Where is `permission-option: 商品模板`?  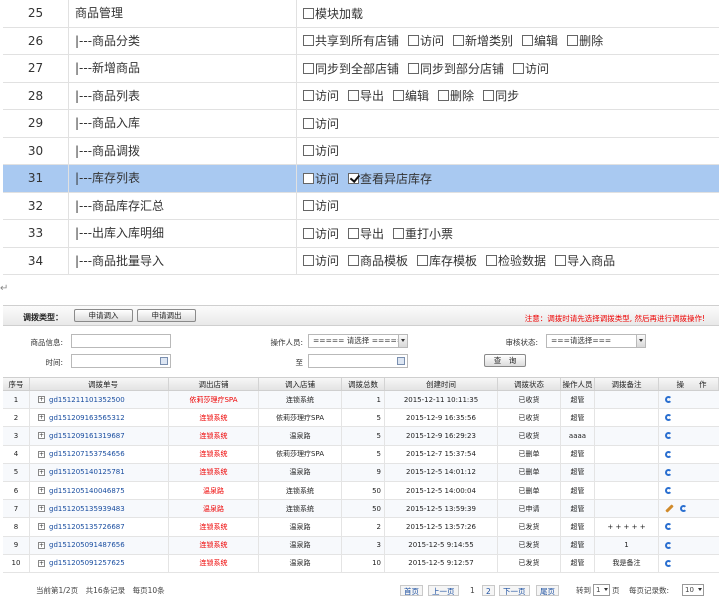 permission-option: 商品模板 is located at coordinates (378, 260).